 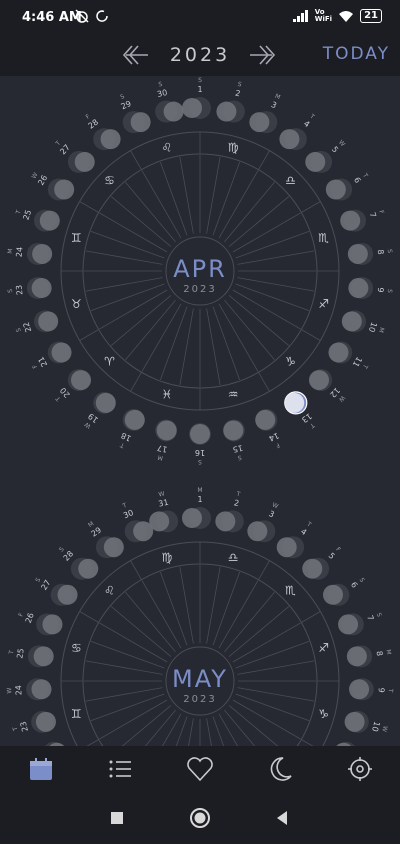 I want to click on day-number-label: 5, so click(x=332, y=556).